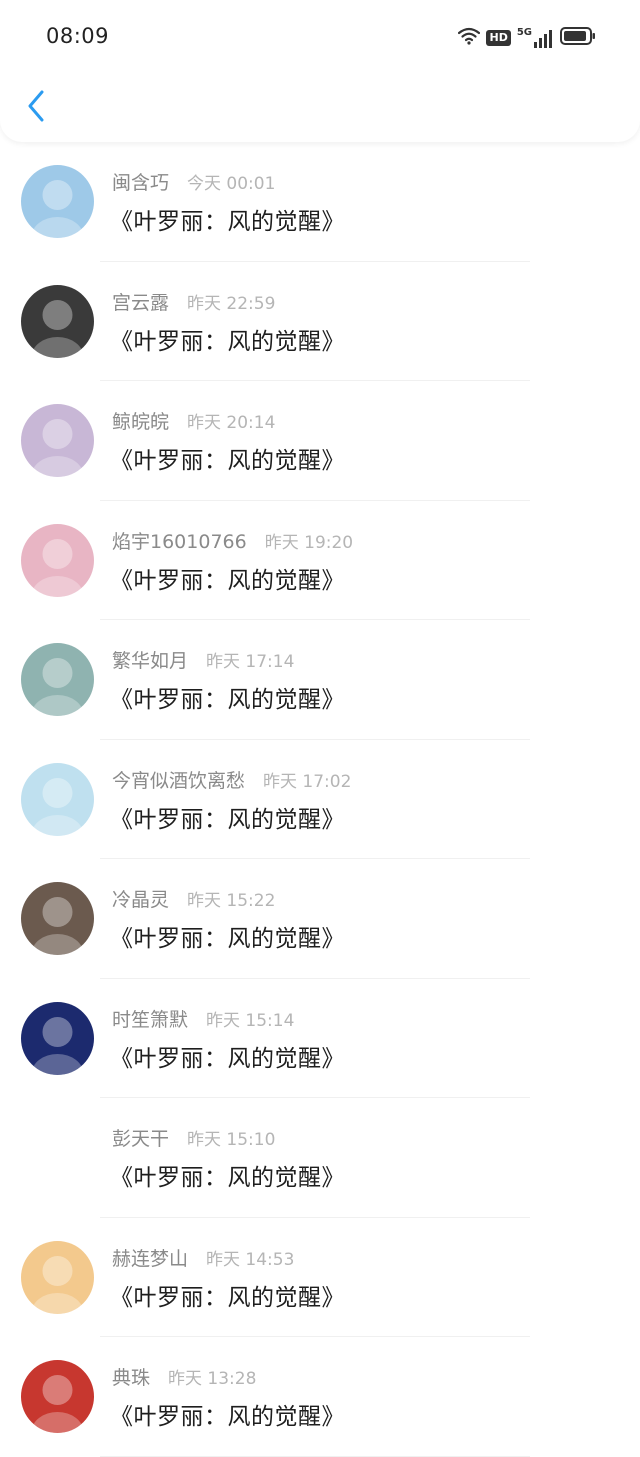  I want to click on list-item: 今宵似酒饮离愁 昨天 17:02 《叶罗丽：风的觉醒》, so click(320, 799).